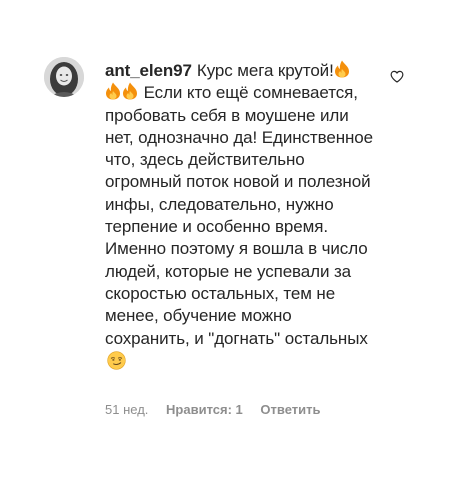 This screenshot has width=452, height=478. I want to click on smirk-face-icon, so click(116, 360).